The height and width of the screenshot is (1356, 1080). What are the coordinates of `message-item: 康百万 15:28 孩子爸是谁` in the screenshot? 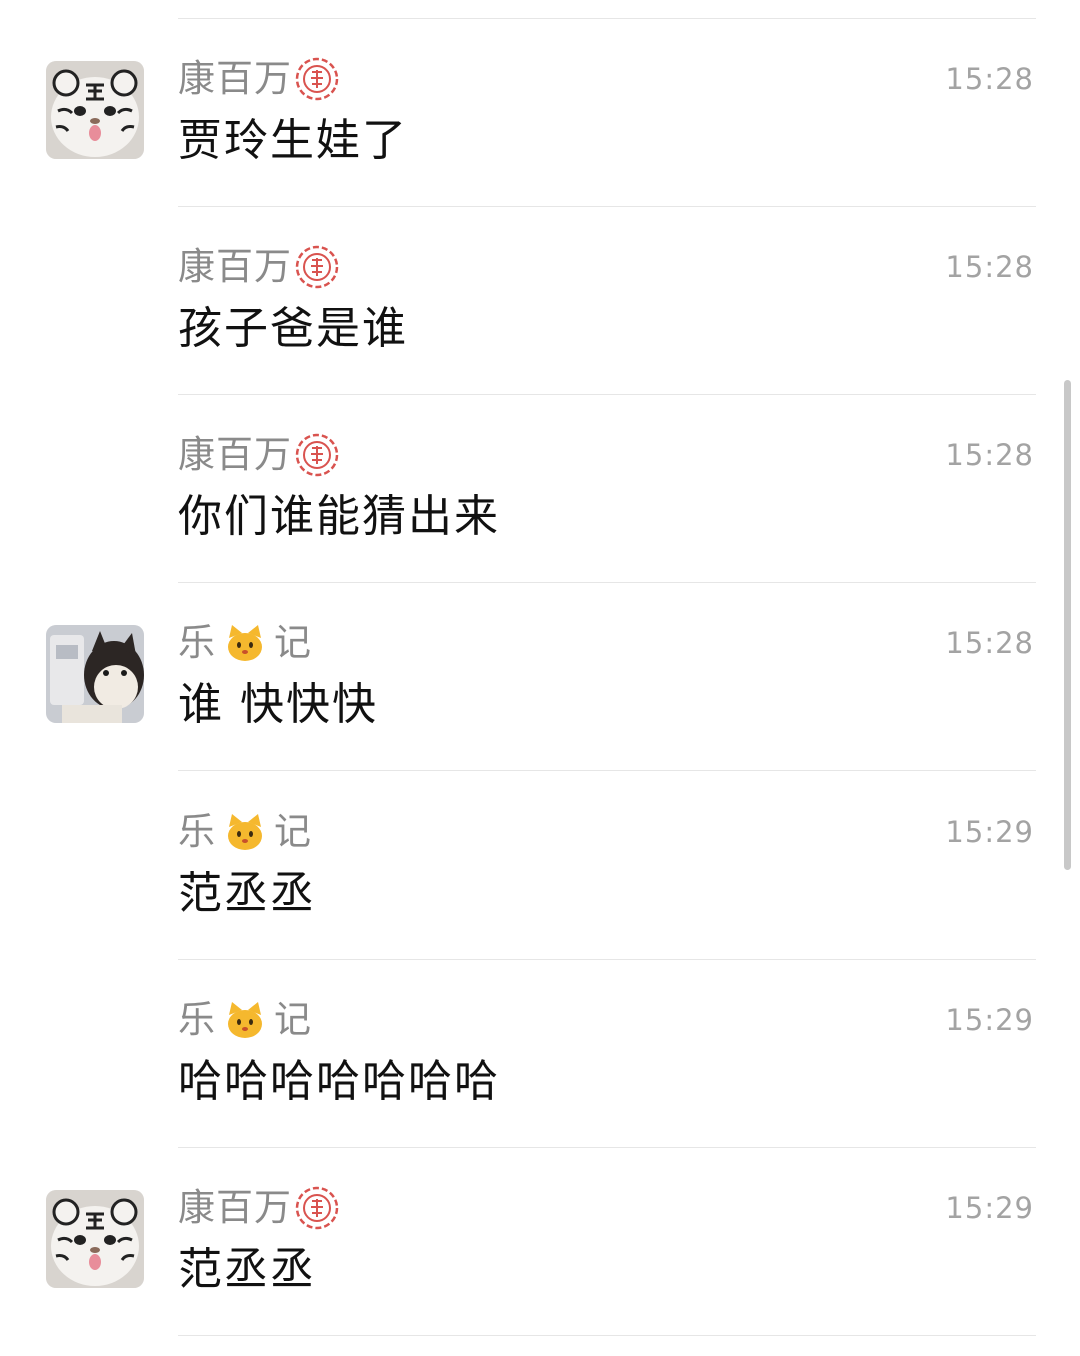 It's located at (540, 301).